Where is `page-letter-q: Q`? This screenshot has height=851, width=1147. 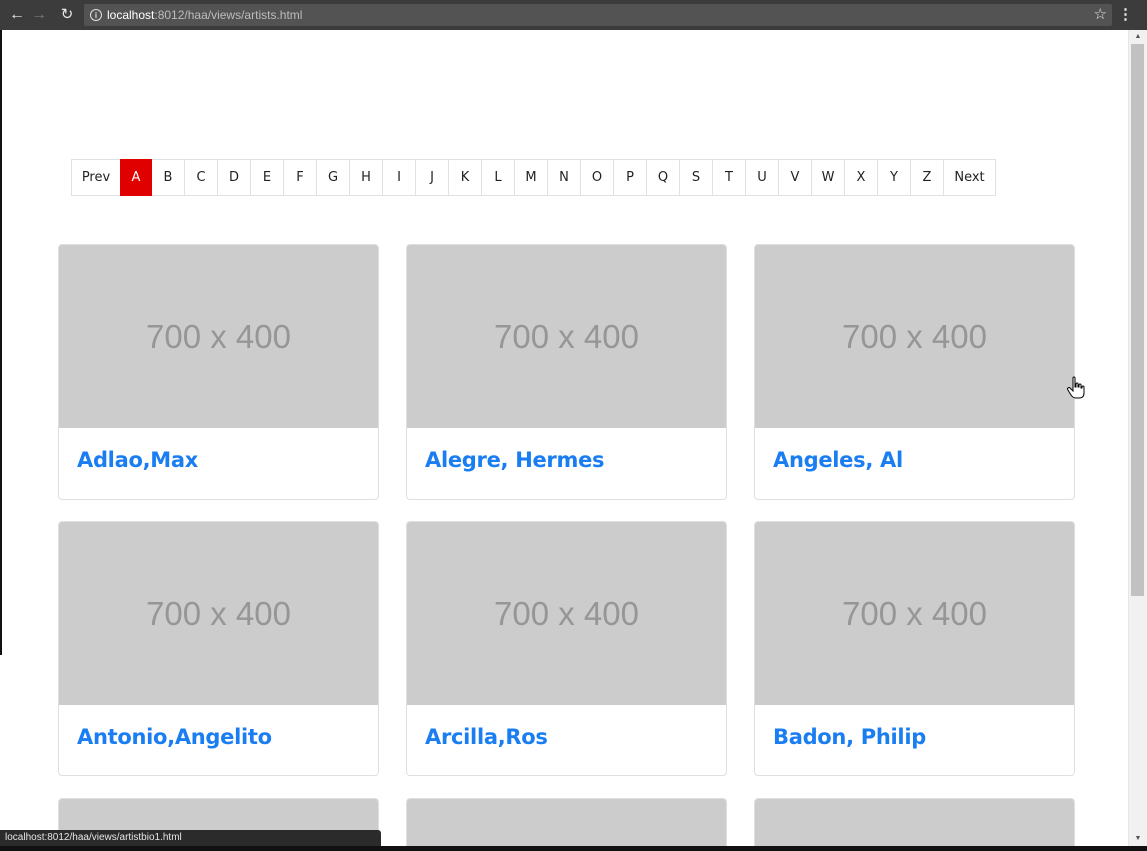
page-letter-q: Q is located at coordinates (663, 177).